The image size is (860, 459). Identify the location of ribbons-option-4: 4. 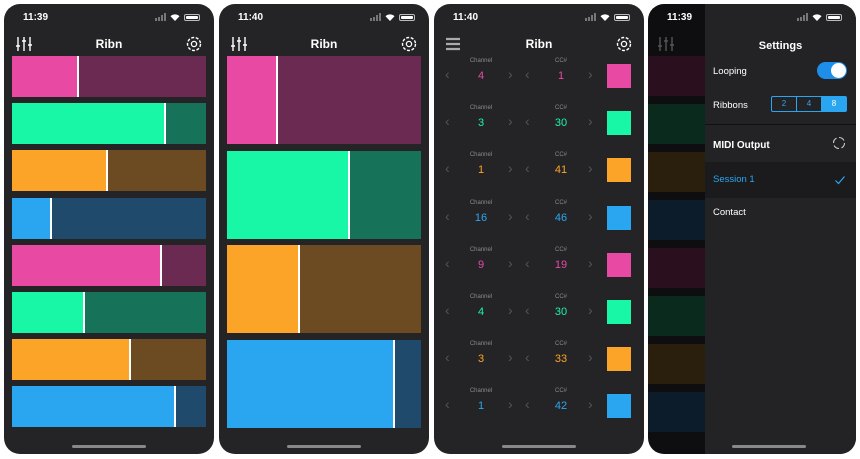
(808, 104).